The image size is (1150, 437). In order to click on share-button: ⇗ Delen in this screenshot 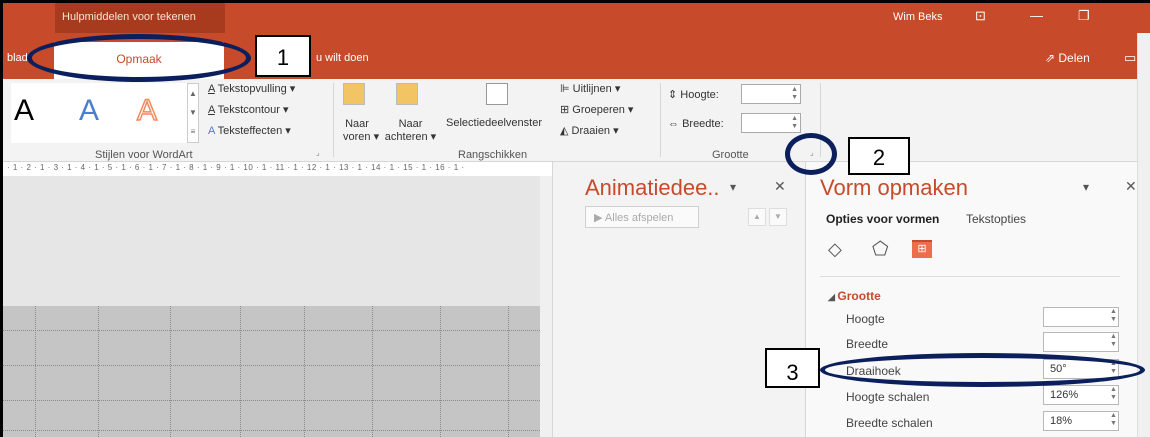, I will do `click(1067, 58)`.